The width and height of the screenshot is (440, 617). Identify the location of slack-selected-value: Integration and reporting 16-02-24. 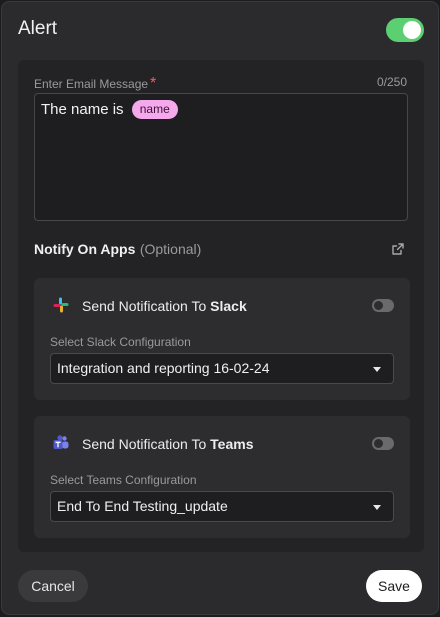
(163, 368).